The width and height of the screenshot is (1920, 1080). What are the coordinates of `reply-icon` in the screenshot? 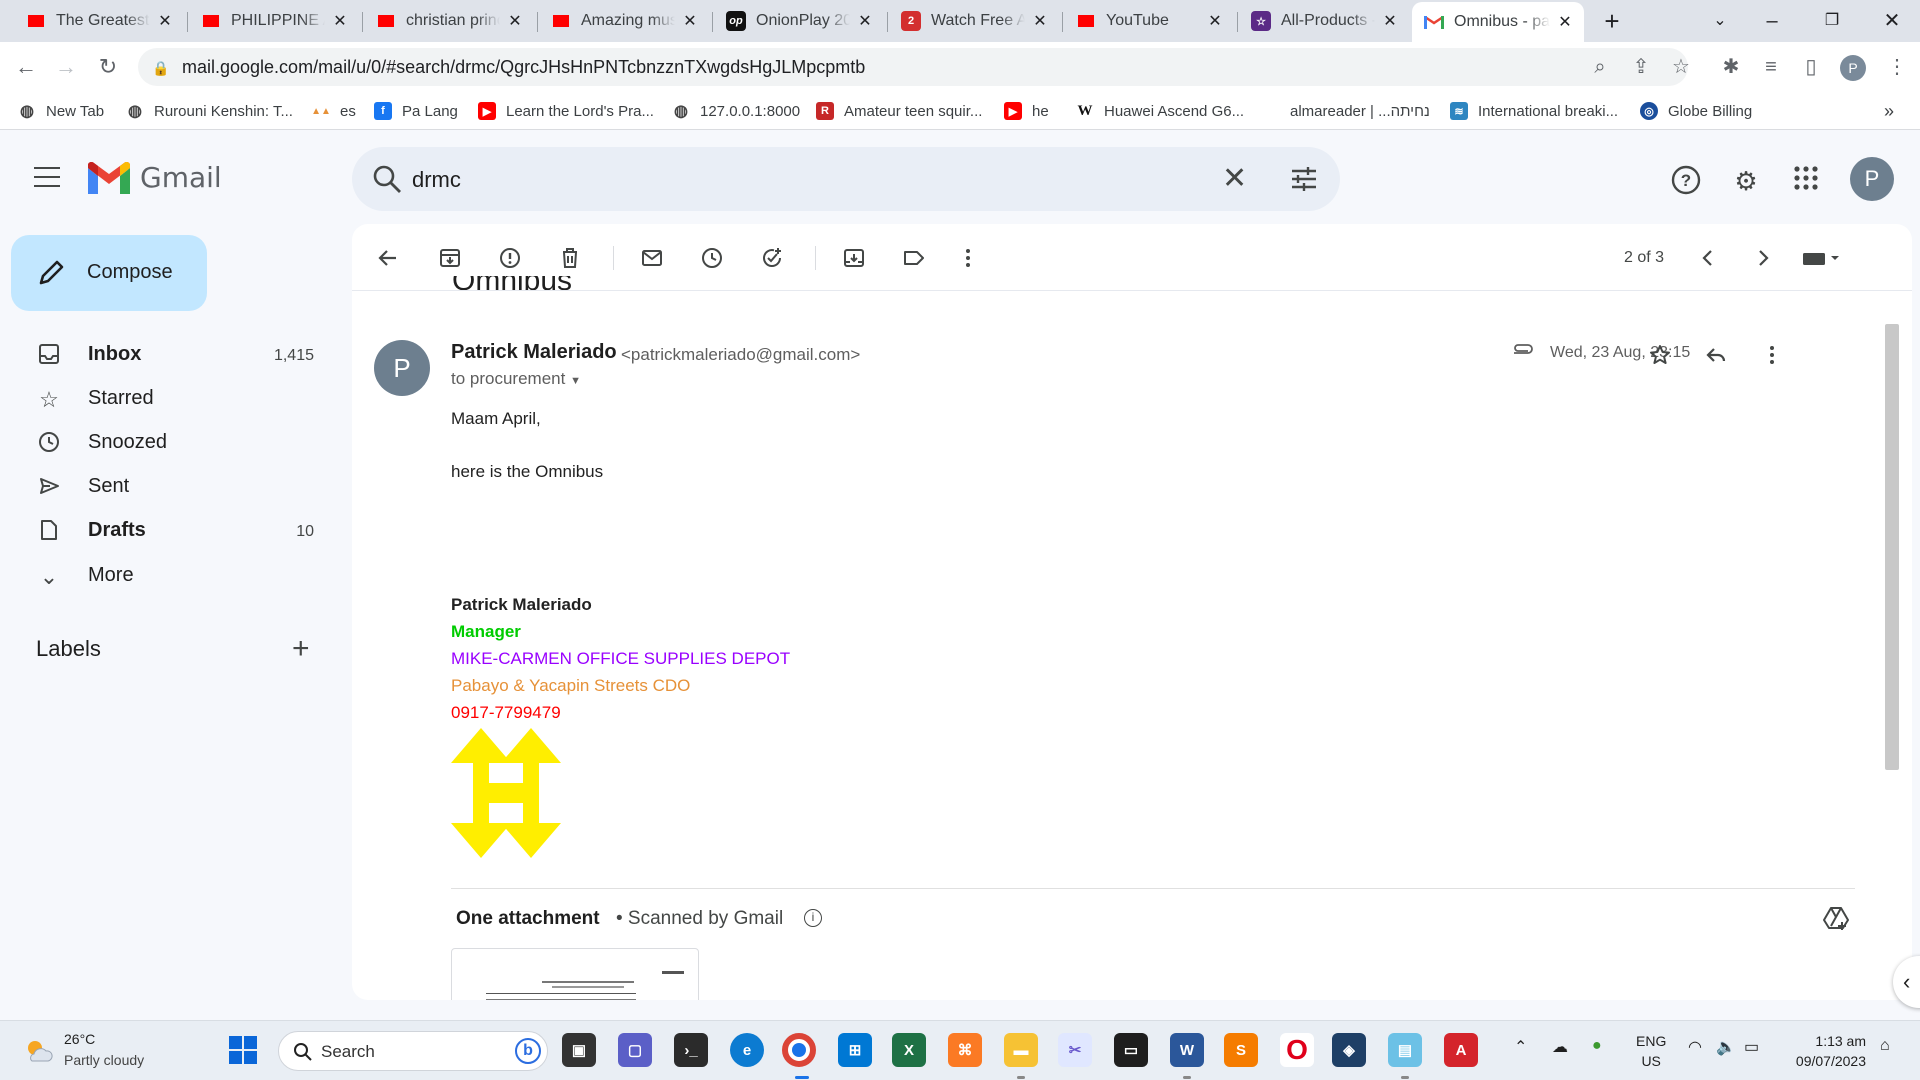 It's located at (1716, 355).